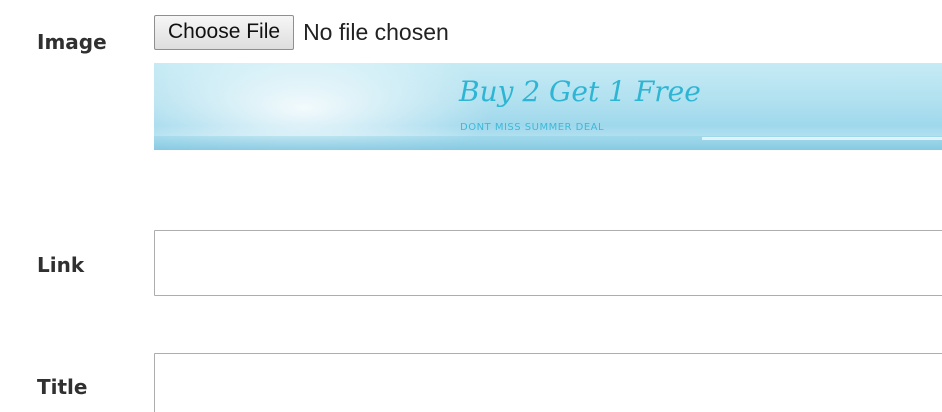  I want to click on file-status-text: No file chosen, so click(376, 31).